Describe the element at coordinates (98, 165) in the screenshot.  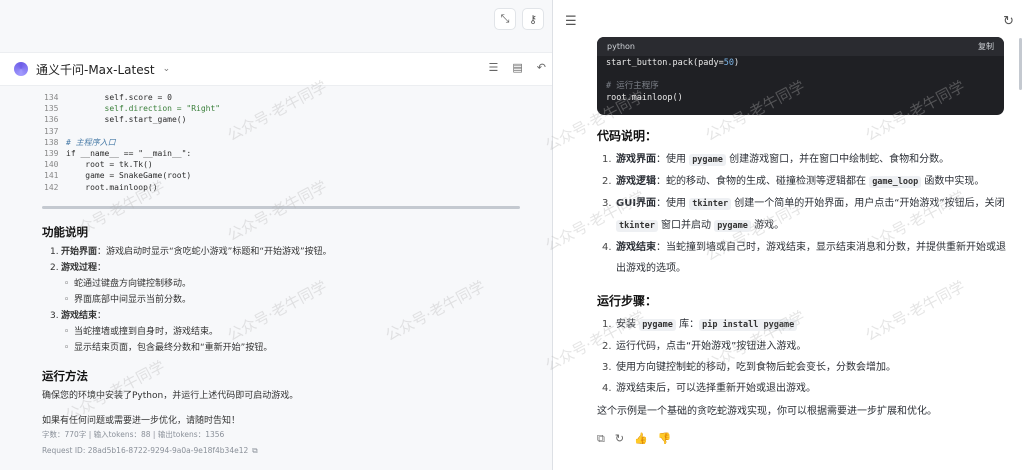
I see `code-line: 140 root = tk.Tk()` at that location.